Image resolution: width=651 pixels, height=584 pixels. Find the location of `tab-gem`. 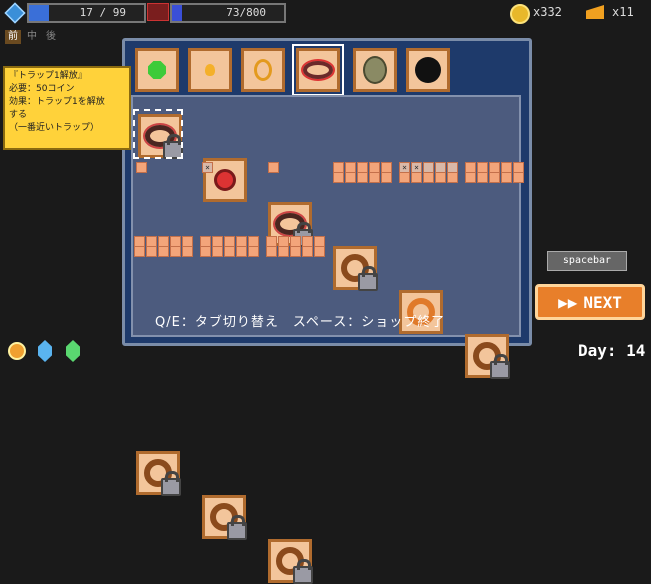

tab-gem is located at coordinates (157, 70).